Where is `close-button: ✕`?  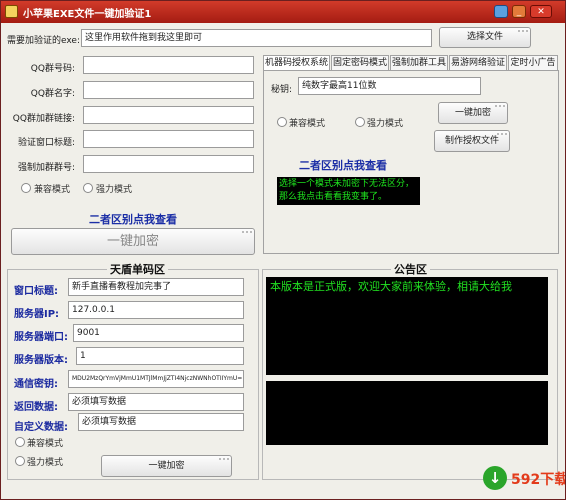 close-button: ✕ is located at coordinates (541, 11).